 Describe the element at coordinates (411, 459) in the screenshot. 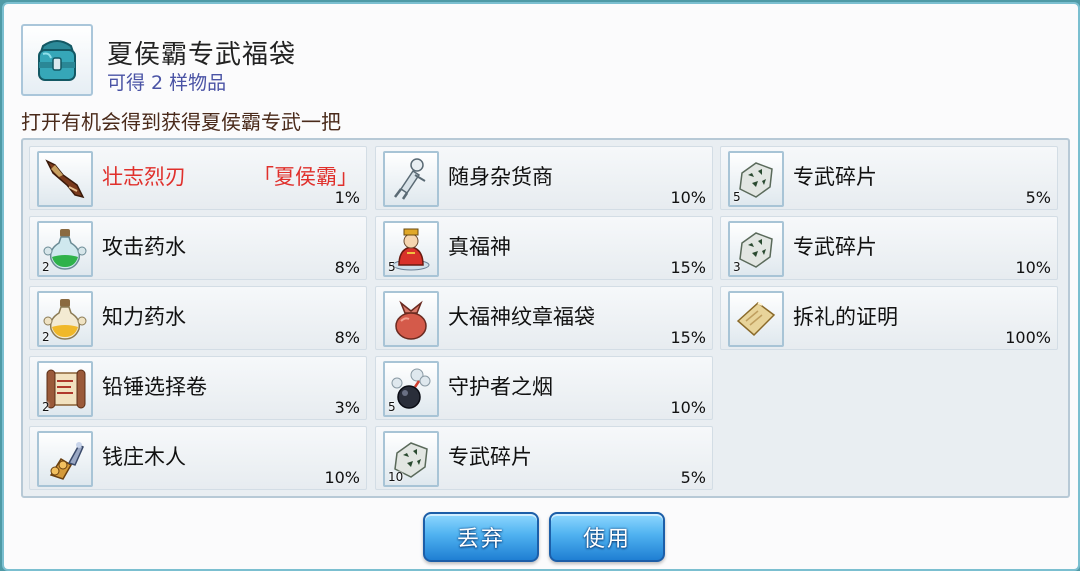

I see `item-icon-frame: 10` at that location.